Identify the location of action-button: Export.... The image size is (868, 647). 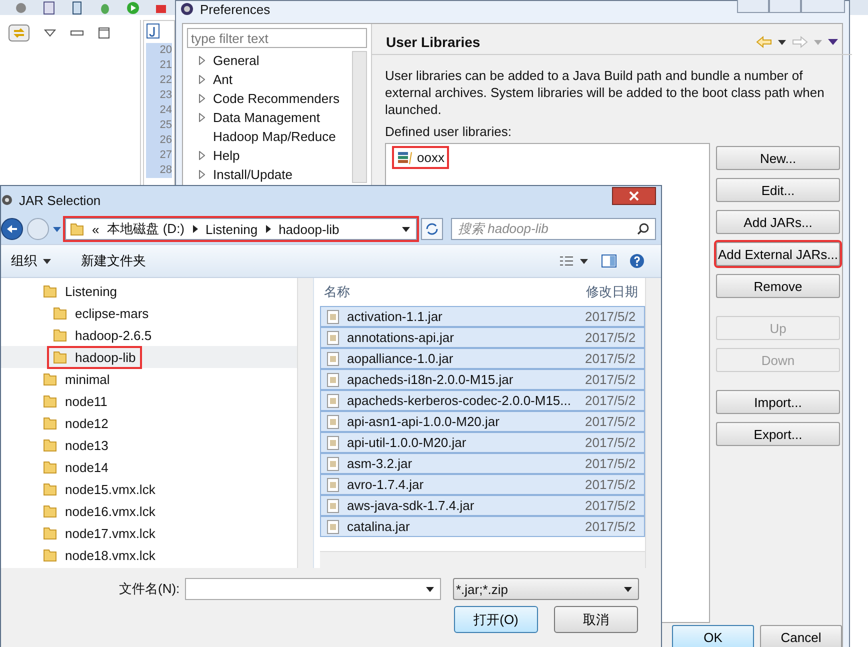
(778, 434).